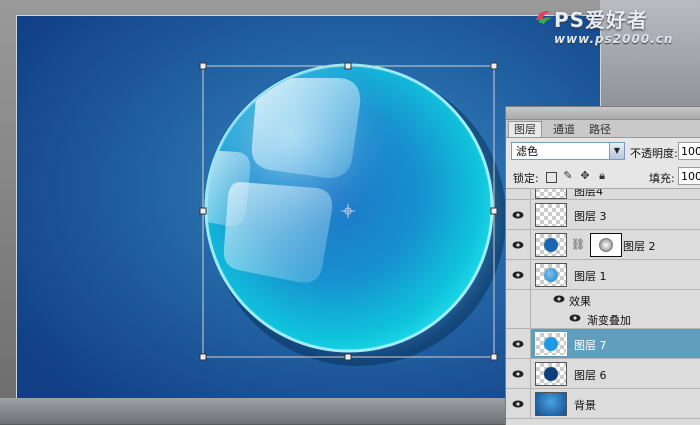 Image resolution: width=700 pixels, height=425 pixels. I want to click on move-lock-icon: ✥, so click(585, 176).